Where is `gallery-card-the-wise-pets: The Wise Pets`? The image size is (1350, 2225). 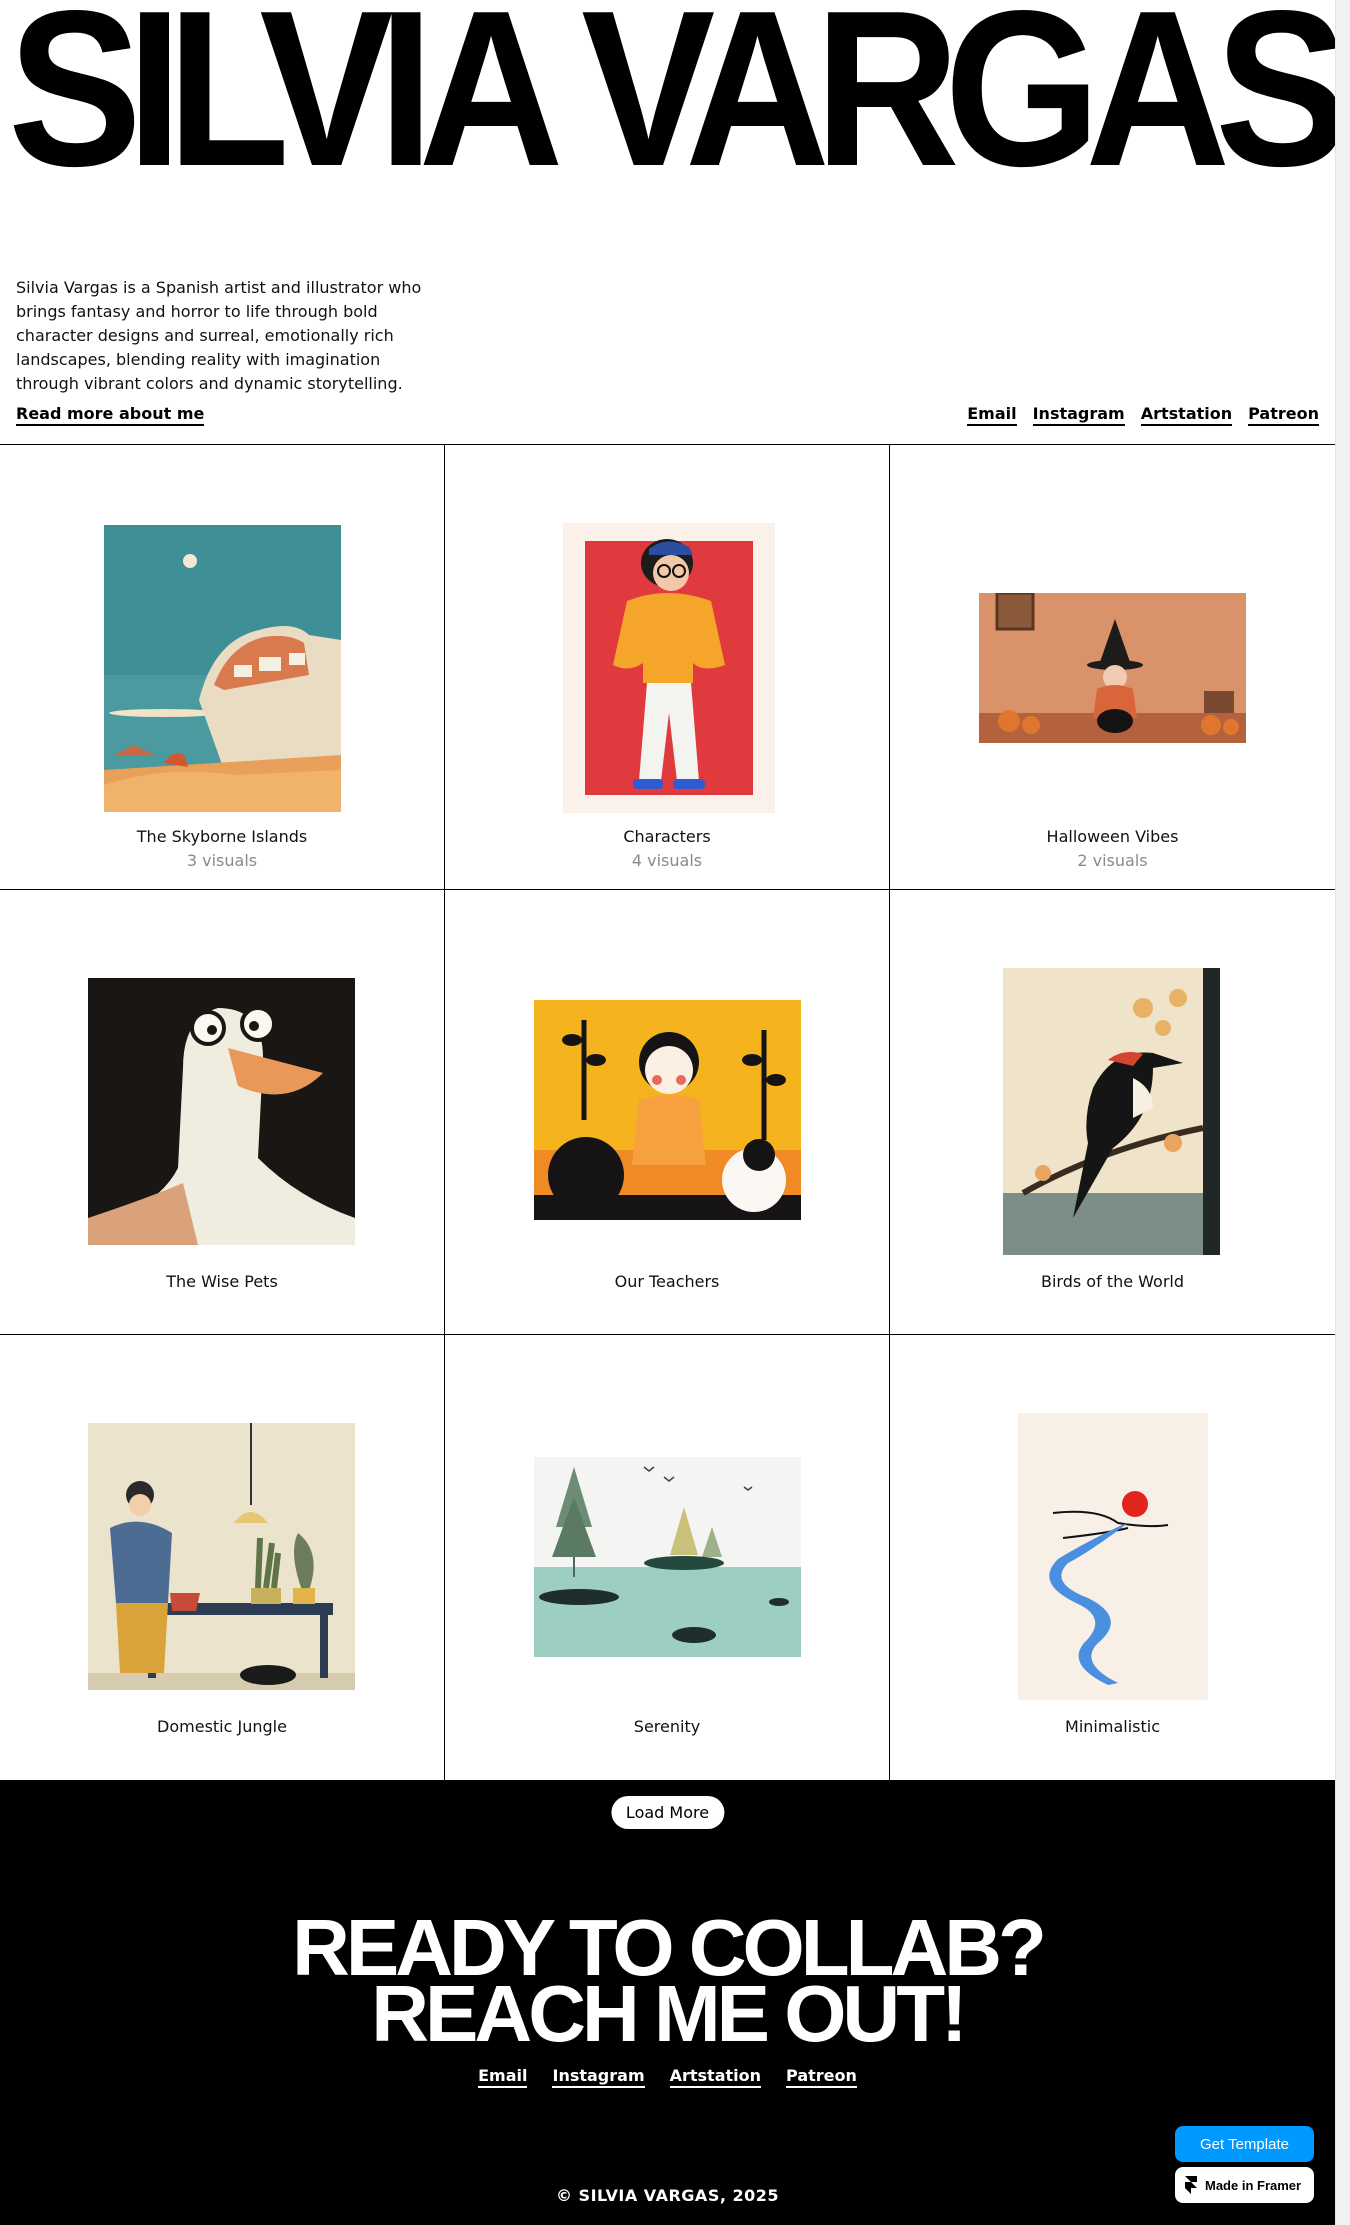 gallery-card-the-wise-pets: The Wise Pets is located at coordinates (222, 1112).